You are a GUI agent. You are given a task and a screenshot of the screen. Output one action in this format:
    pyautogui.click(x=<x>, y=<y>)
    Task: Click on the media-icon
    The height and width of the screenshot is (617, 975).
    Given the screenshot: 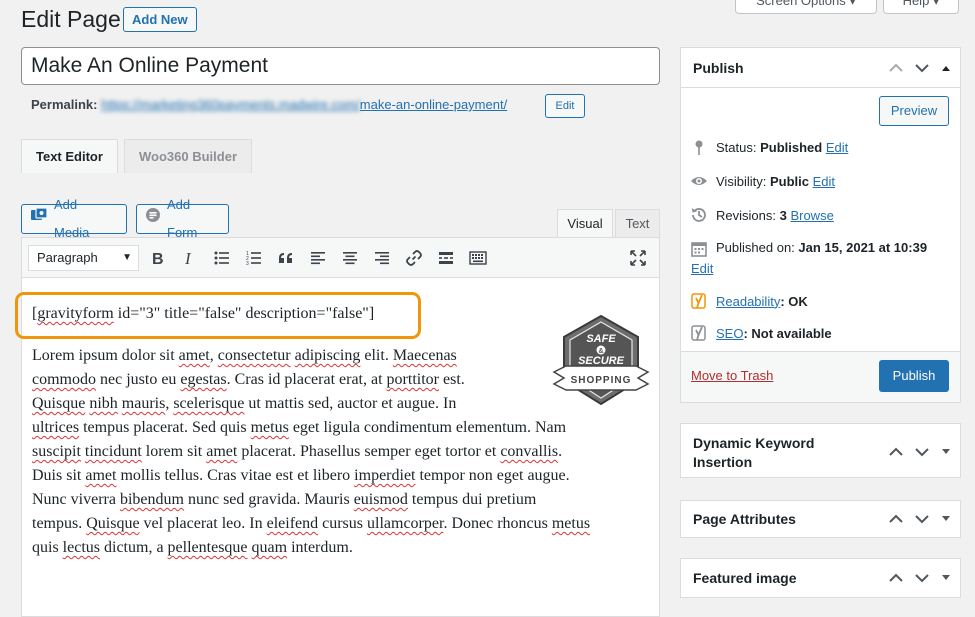 What is the action you would take?
    pyautogui.click(x=39, y=219)
    